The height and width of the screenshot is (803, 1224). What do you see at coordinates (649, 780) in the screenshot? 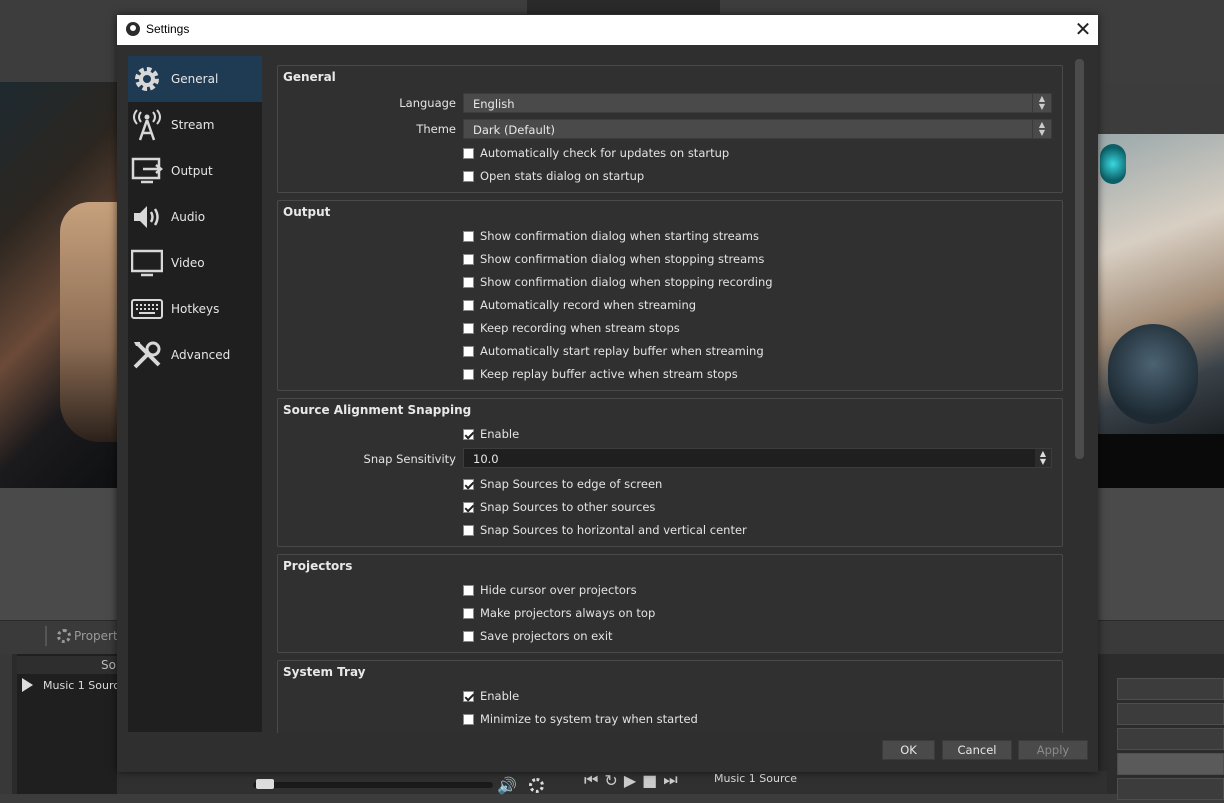
I see `stop-icon: ■` at bounding box center [649, 780].